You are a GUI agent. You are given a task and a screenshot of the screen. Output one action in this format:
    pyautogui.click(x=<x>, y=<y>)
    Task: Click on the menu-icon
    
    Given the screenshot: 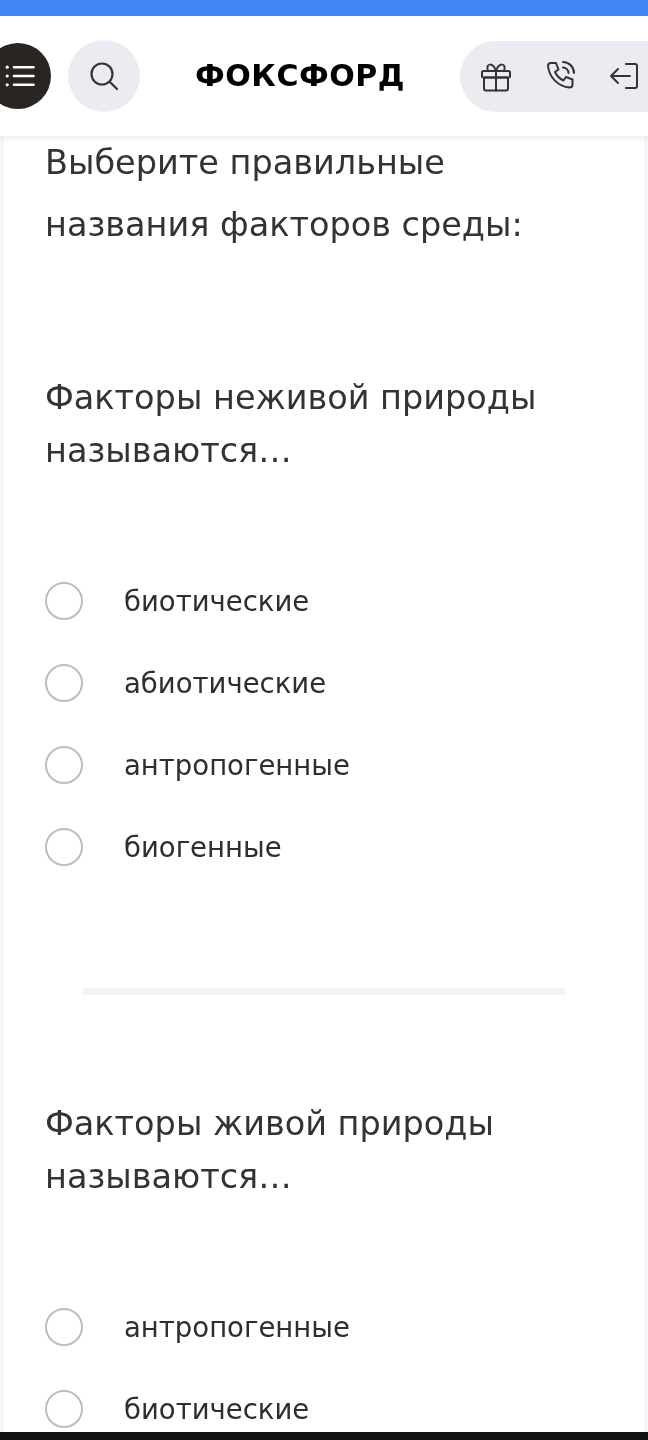 What is the action you would take?
    pyautogui.click(x=20, y=76)
    